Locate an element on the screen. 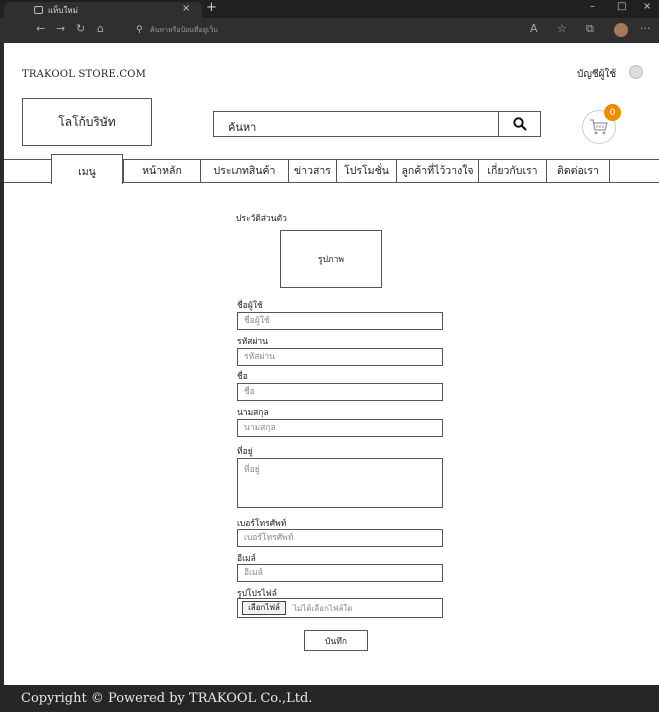 This screenshot has height=712, width=659. username-label: ชื่อผู้ใช้ is located at coordinates (250, 306).